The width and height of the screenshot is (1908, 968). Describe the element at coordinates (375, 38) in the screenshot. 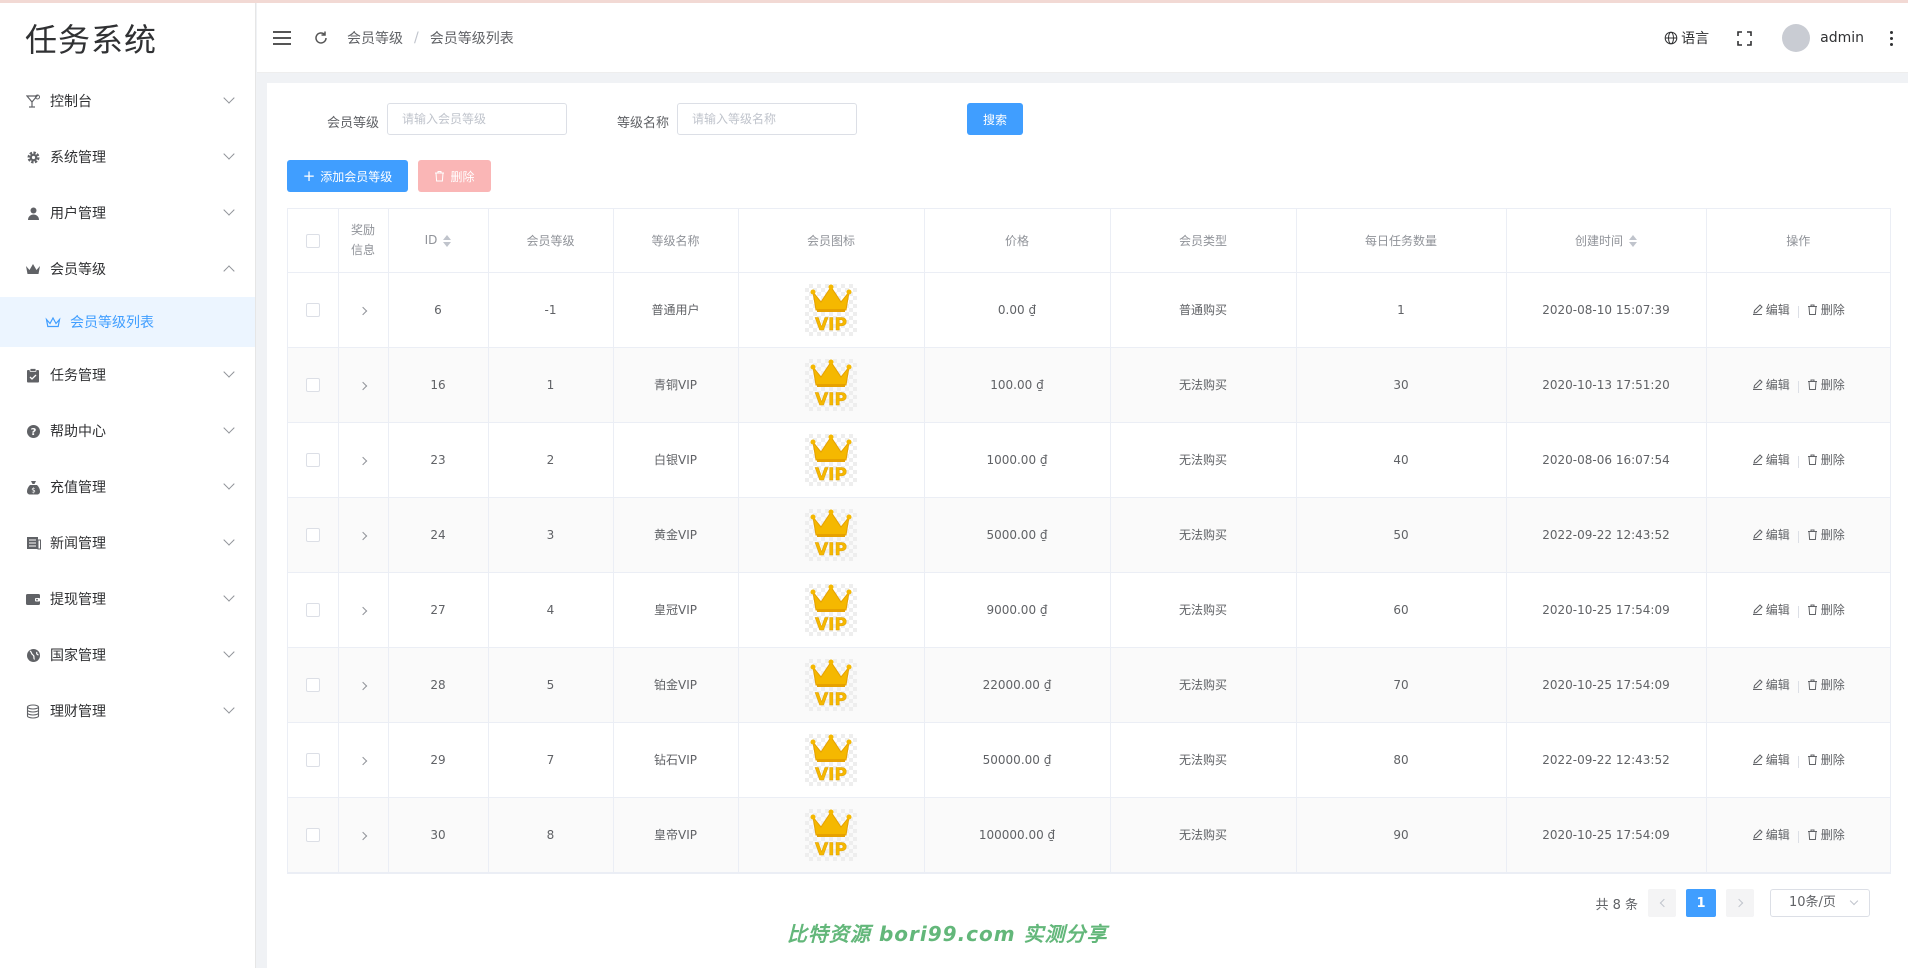

I see `breadcrumb-item-parent: 会员等级` at that location.